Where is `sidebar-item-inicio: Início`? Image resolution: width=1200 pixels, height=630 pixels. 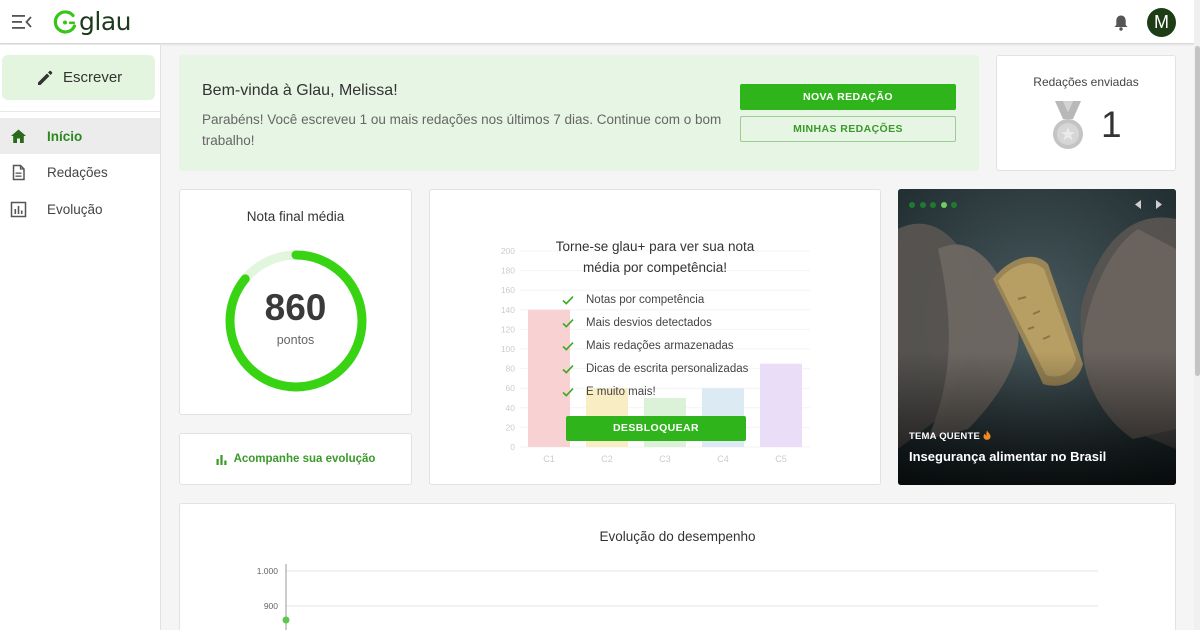 sidebar-item-inicio: Início is located at coordinates (80, 136).